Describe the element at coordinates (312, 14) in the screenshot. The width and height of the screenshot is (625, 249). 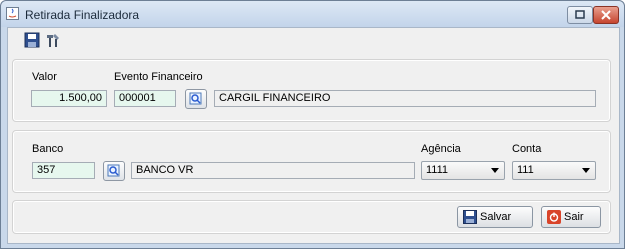
I see `title-bar: Retirada Finalizadora` at that location.